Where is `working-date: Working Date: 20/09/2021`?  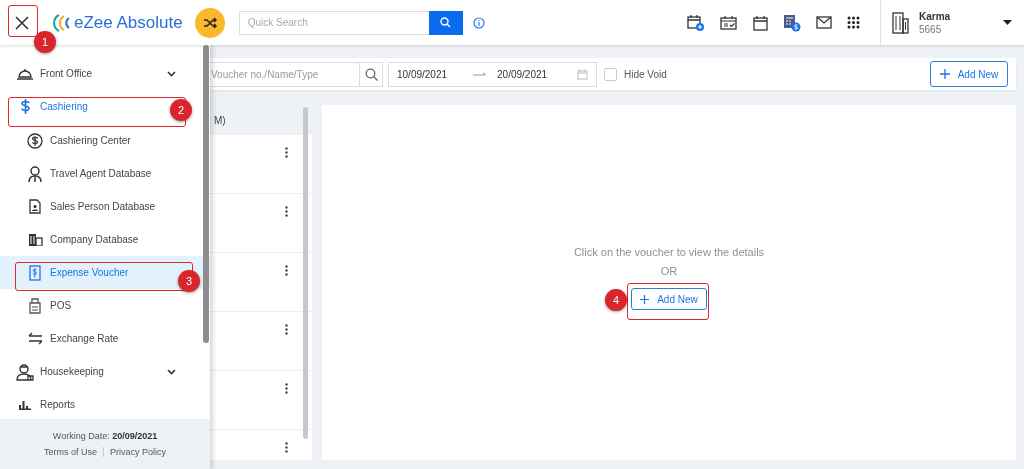
working-date: Working Date: 20/09/2021 is located at coordinates (105, 436).